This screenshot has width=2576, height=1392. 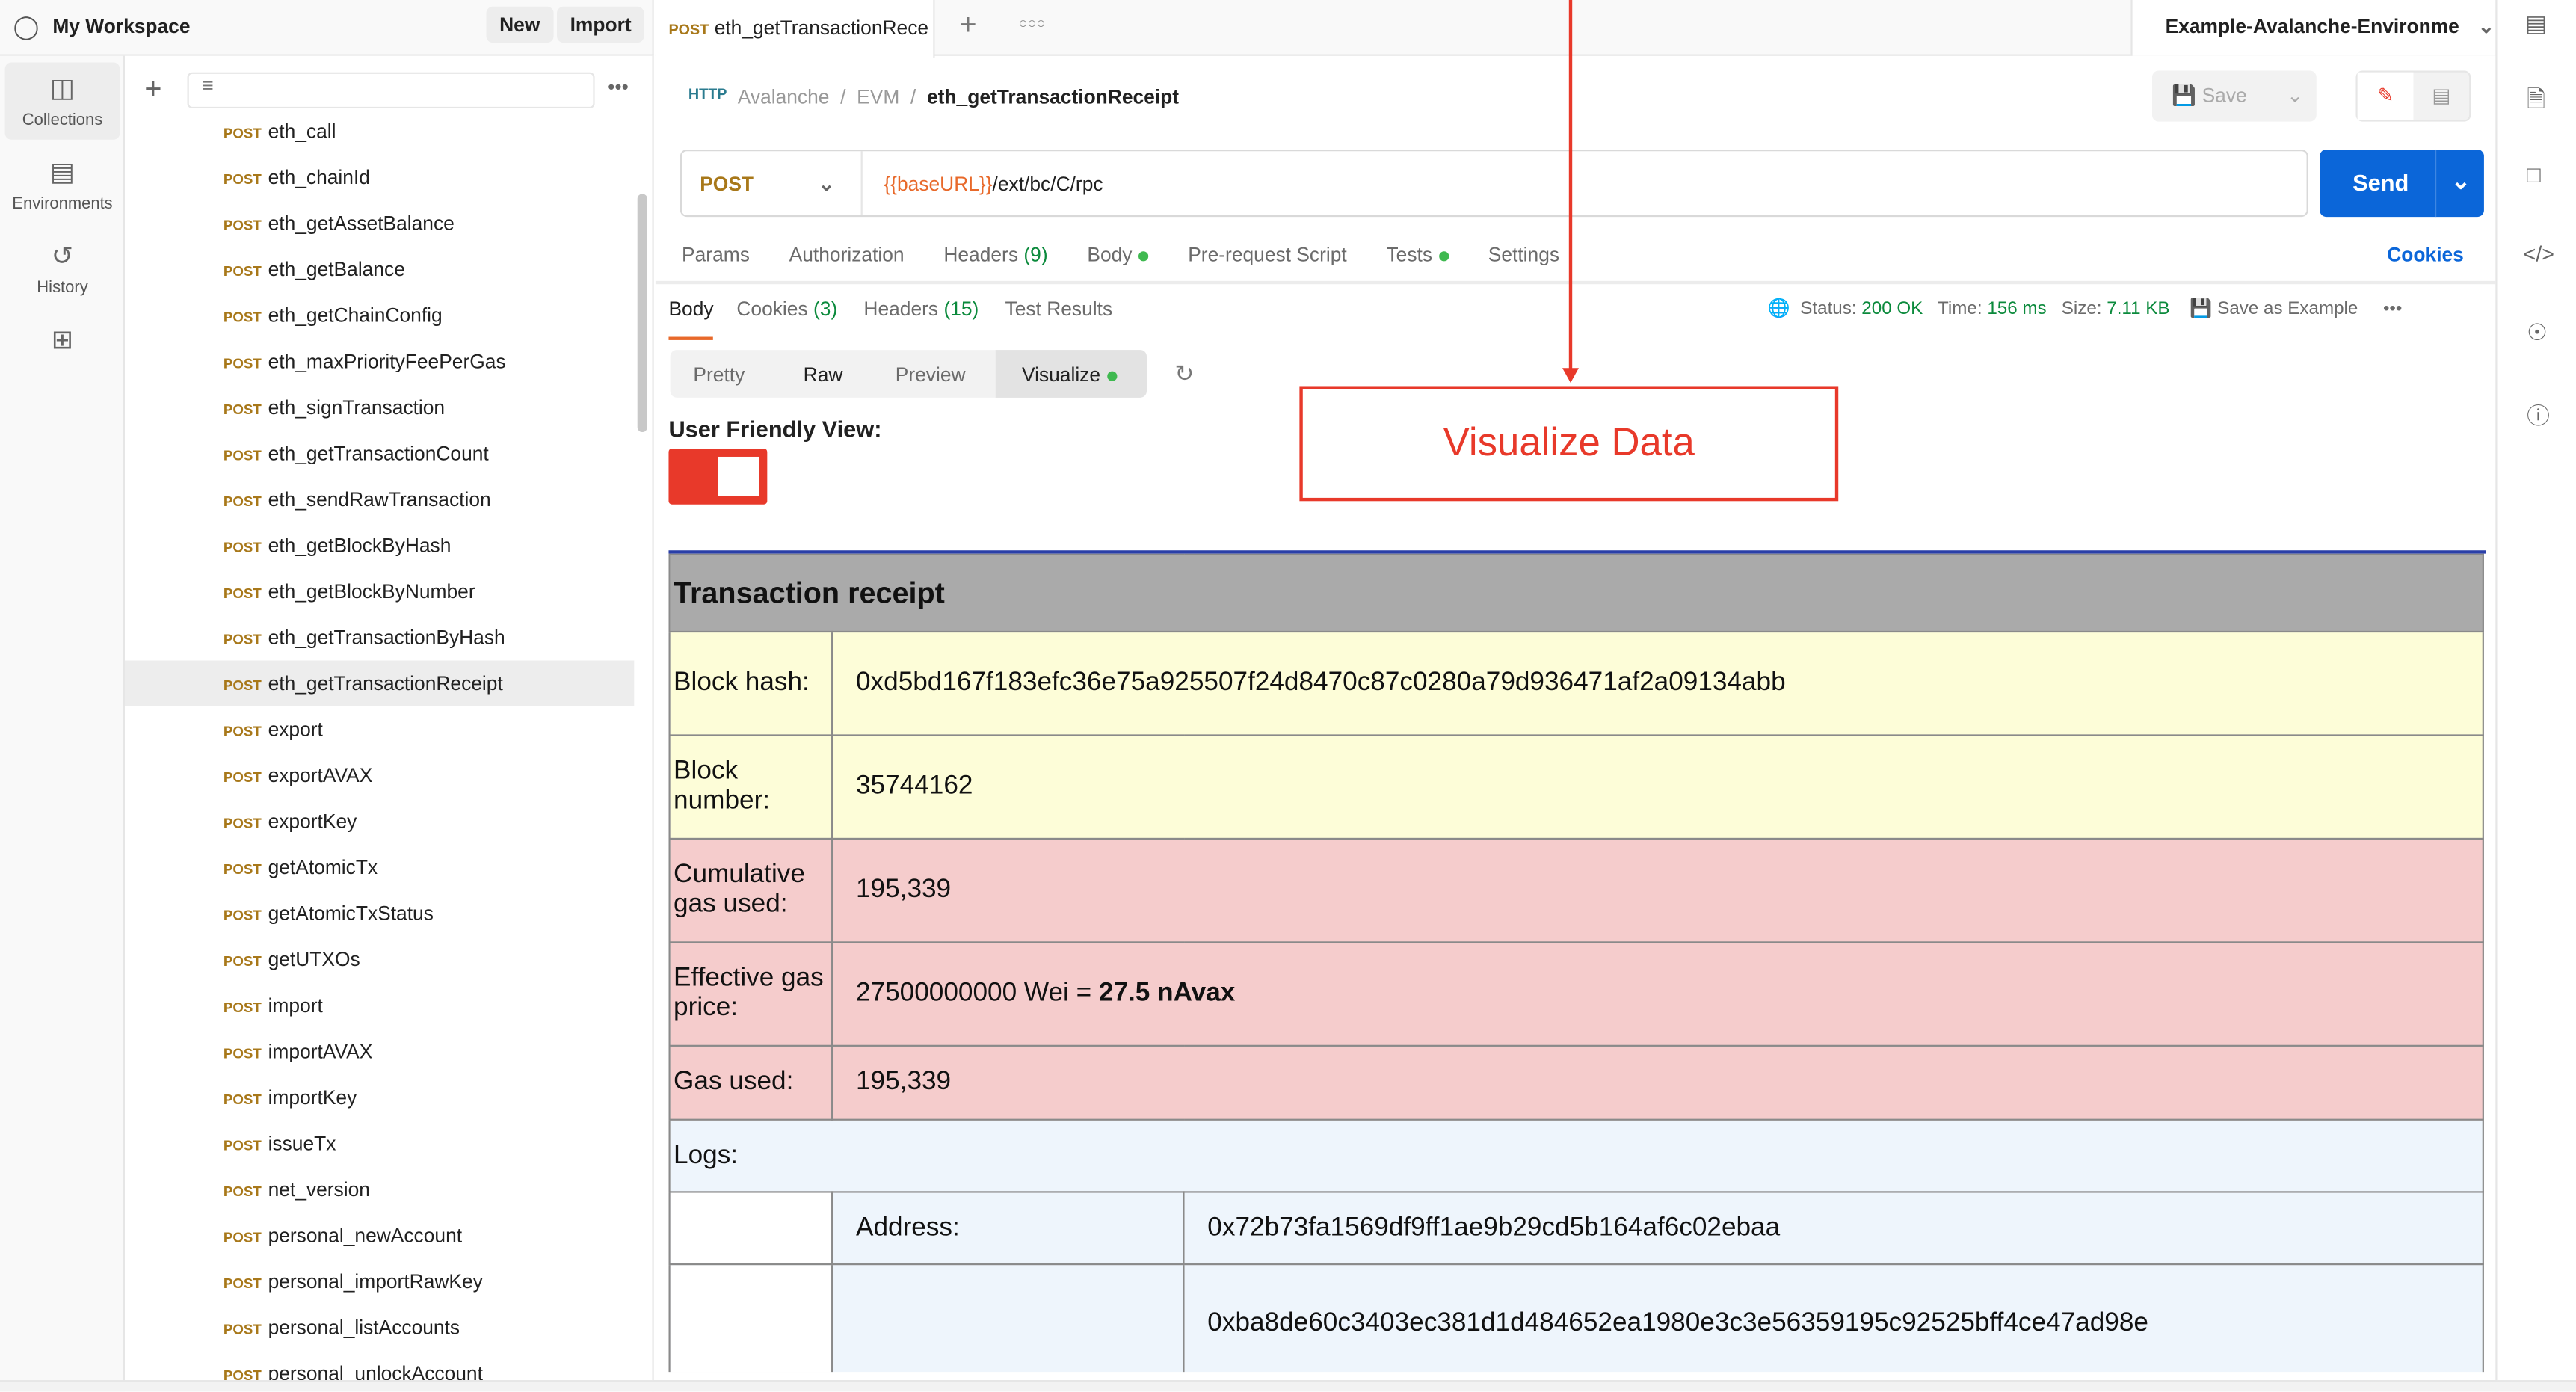 I want to click on info-icon: ⓘ, so click(x=2538, y=415).